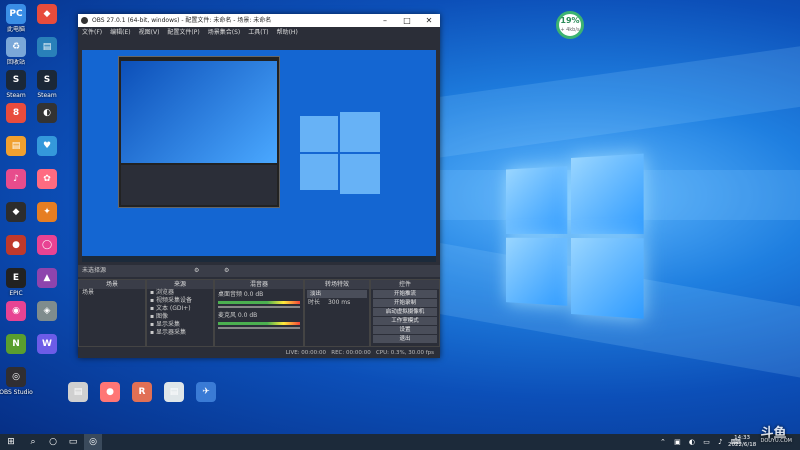  What do you see at coordinates (180, 309) in the screenshot?
I see `source-item: ▪ 文本 (GDI+)` at bounding box center [180, 309].